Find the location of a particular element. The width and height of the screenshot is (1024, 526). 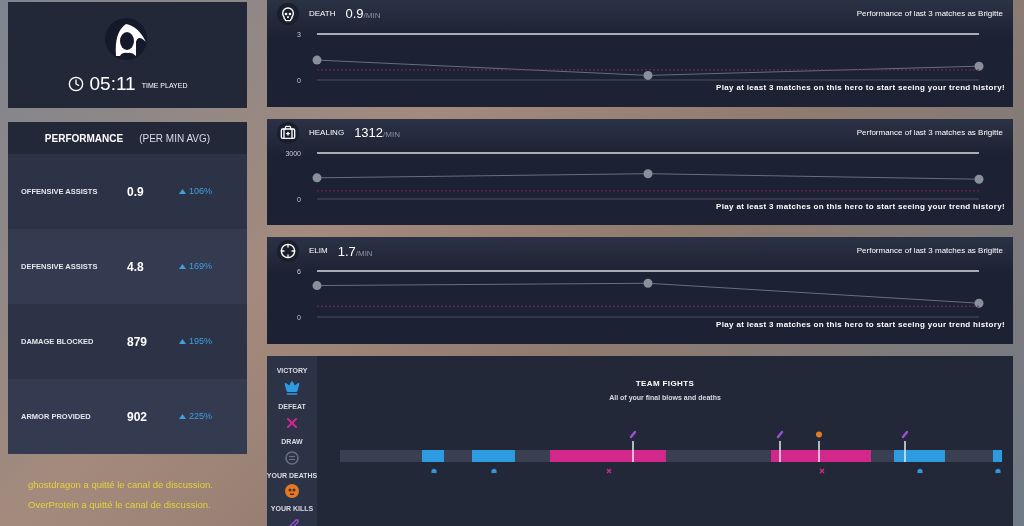

stat-value: 1.7 is located at coordinates (346, 251).